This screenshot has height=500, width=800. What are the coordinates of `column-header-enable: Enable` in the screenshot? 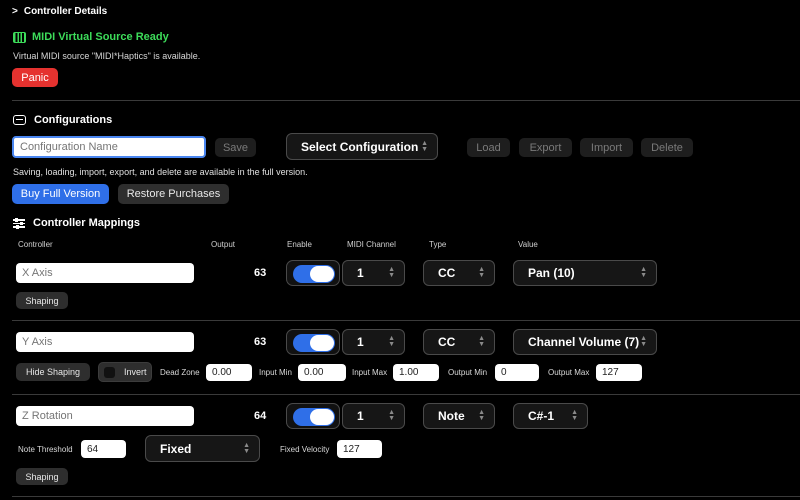 It's located at (299, 244).